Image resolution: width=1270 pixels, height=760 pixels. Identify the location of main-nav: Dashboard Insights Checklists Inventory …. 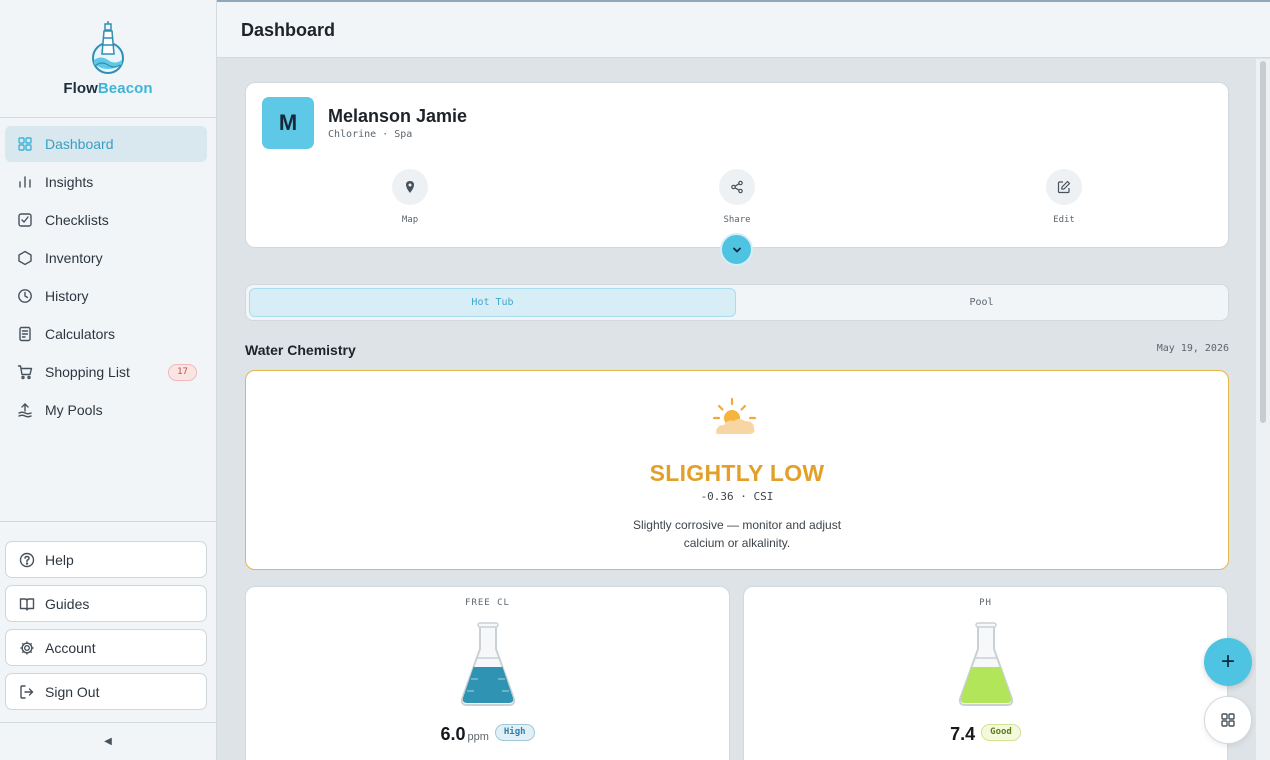
(108, 273).